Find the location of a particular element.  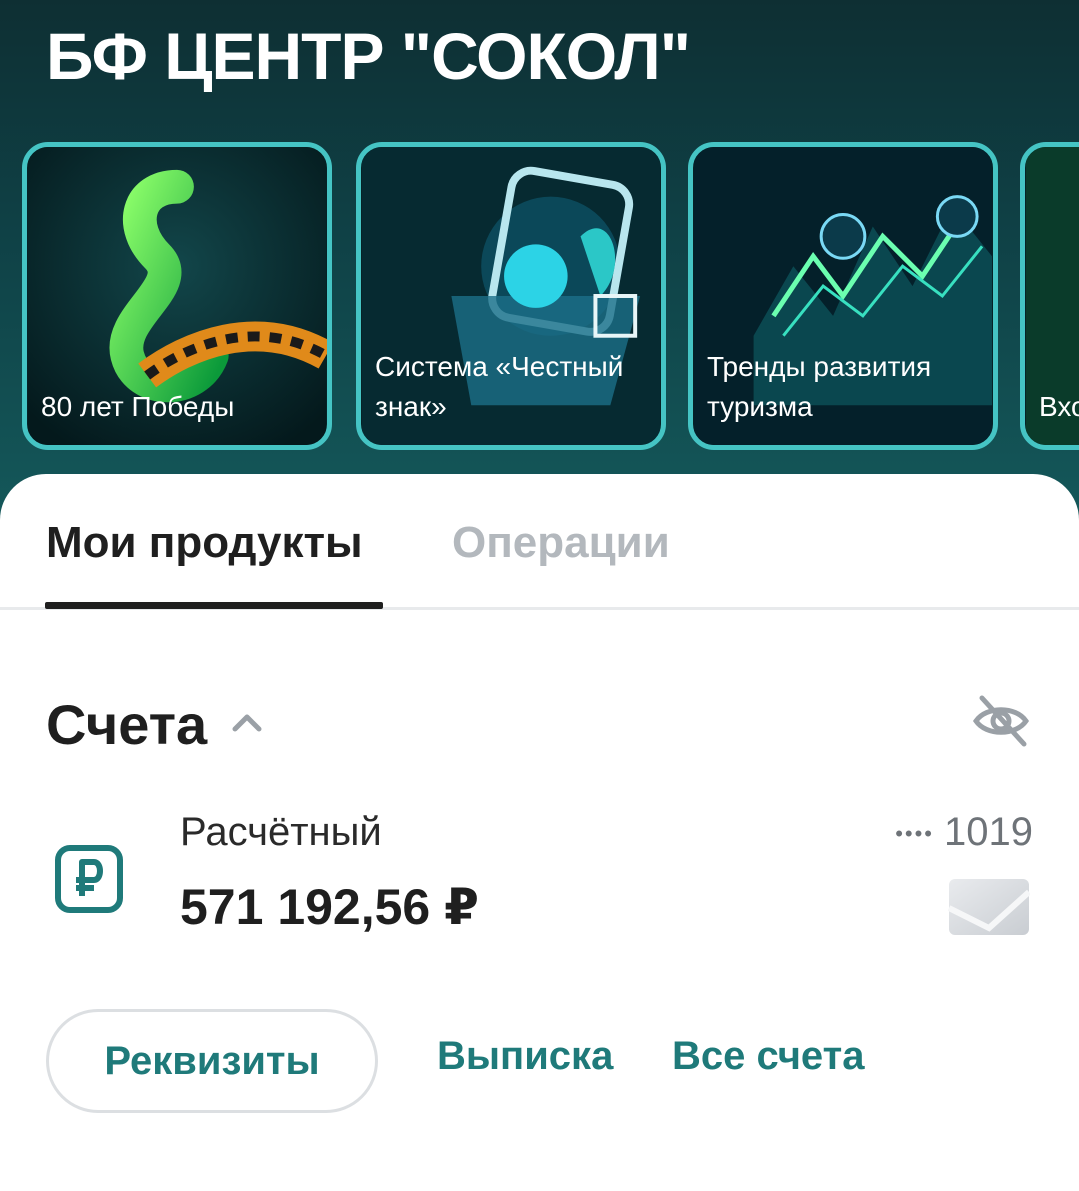

story-card-victory: 80 лет Победы is located at coordinates (177, 296).